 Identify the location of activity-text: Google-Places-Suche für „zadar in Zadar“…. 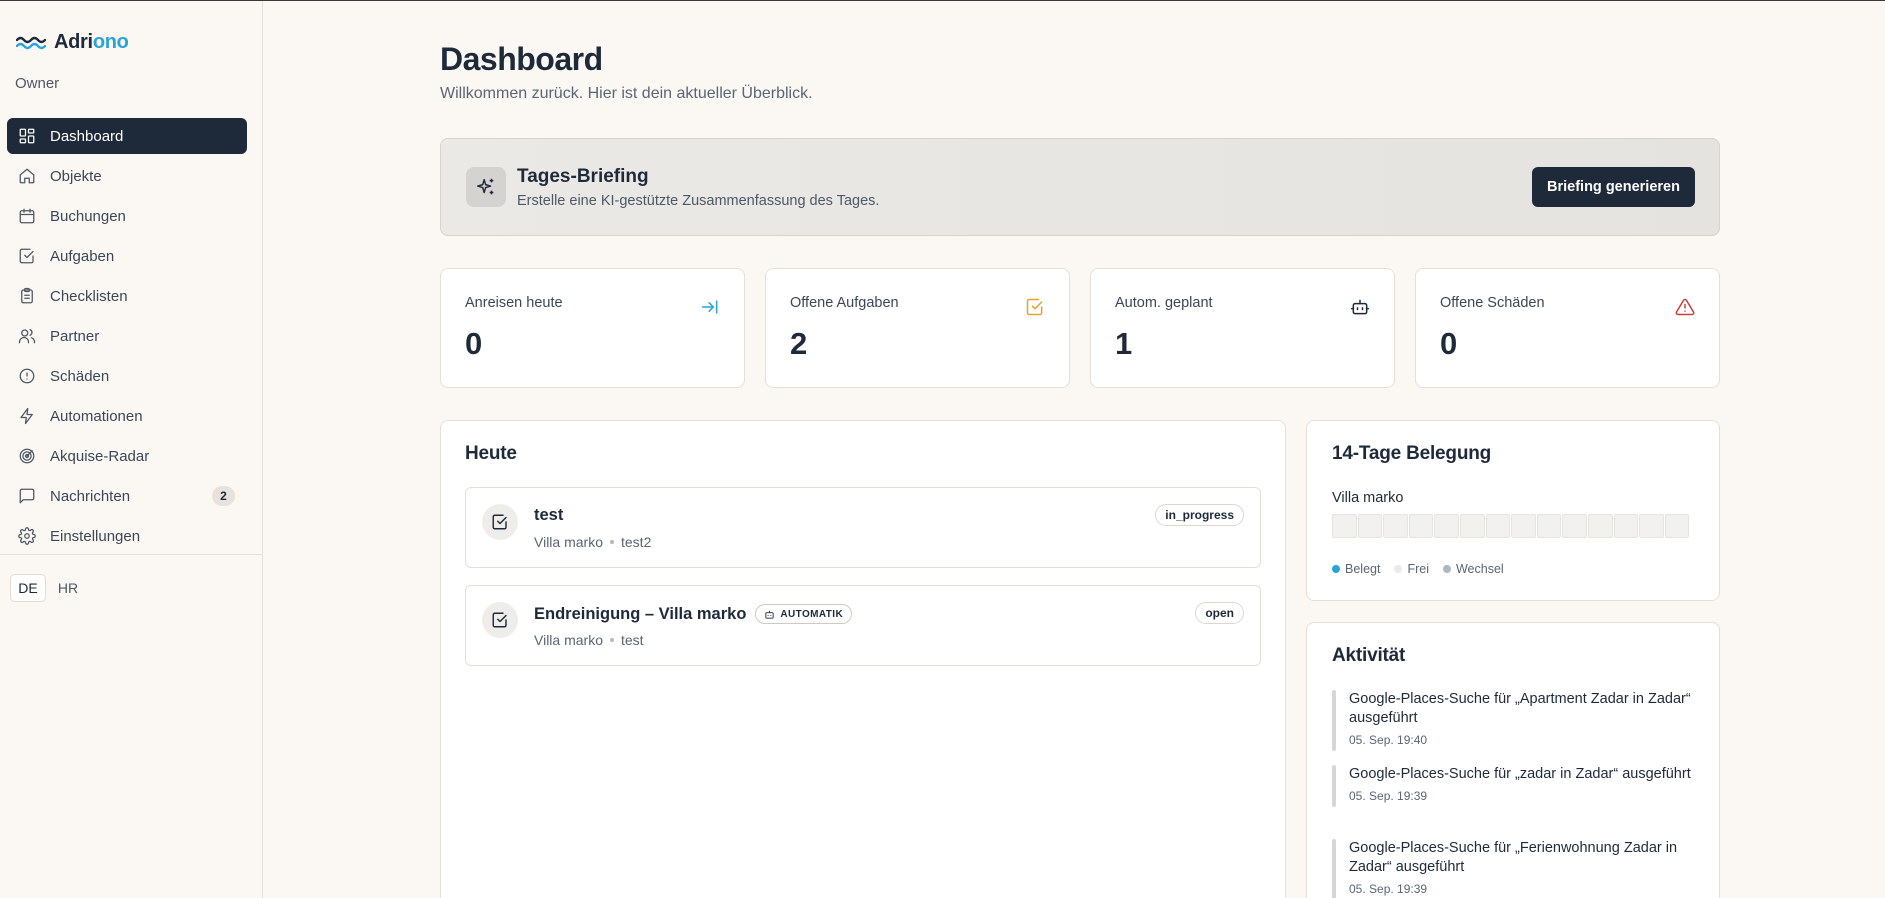
(1520, 774).